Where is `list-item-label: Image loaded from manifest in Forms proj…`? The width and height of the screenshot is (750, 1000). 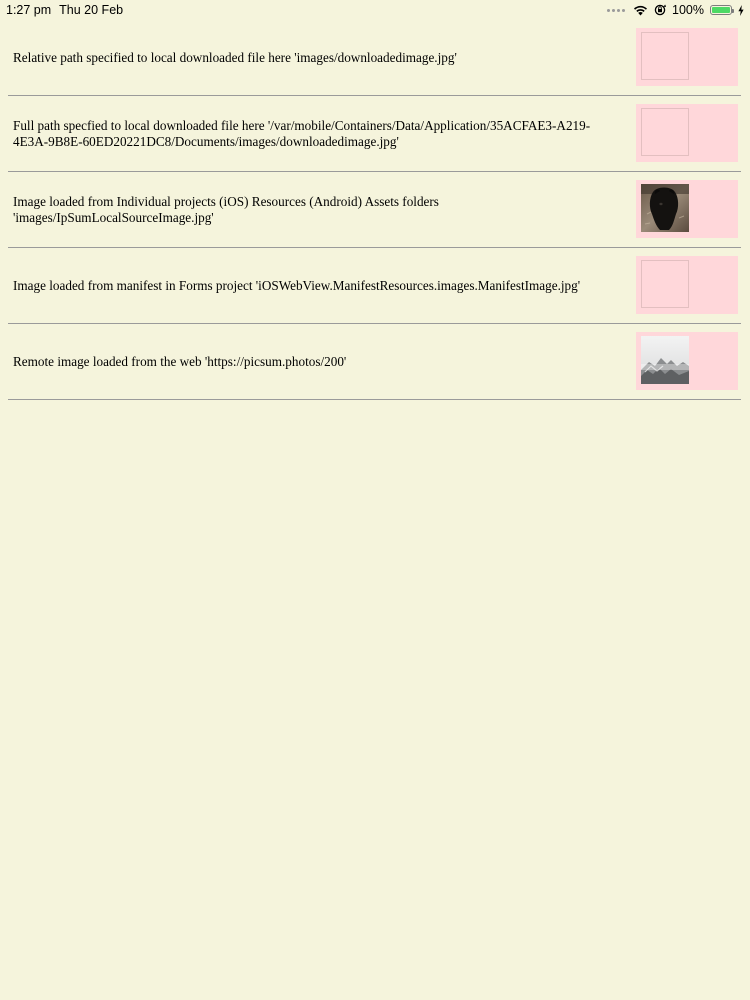
list-item-label: Image loaded from manifest in Forms proj… is located at coordinates (297, 285).